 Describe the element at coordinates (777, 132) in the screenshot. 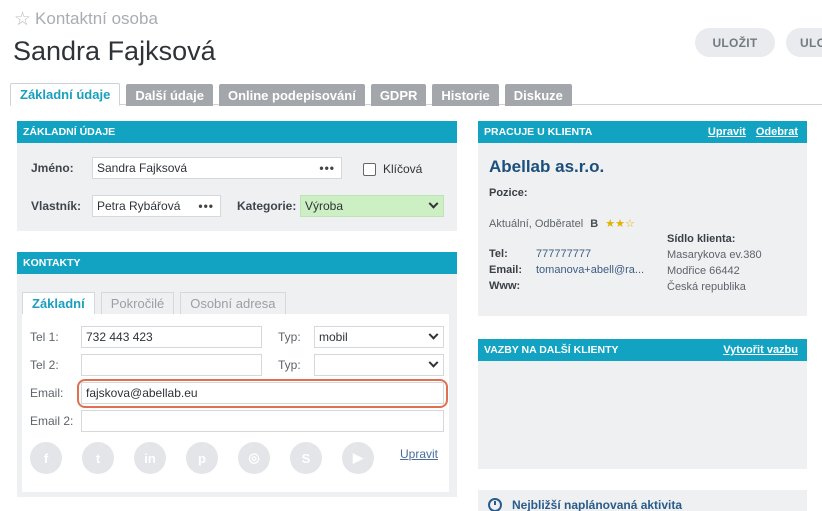

I see `client-remove-link: Odebrat` at that location.